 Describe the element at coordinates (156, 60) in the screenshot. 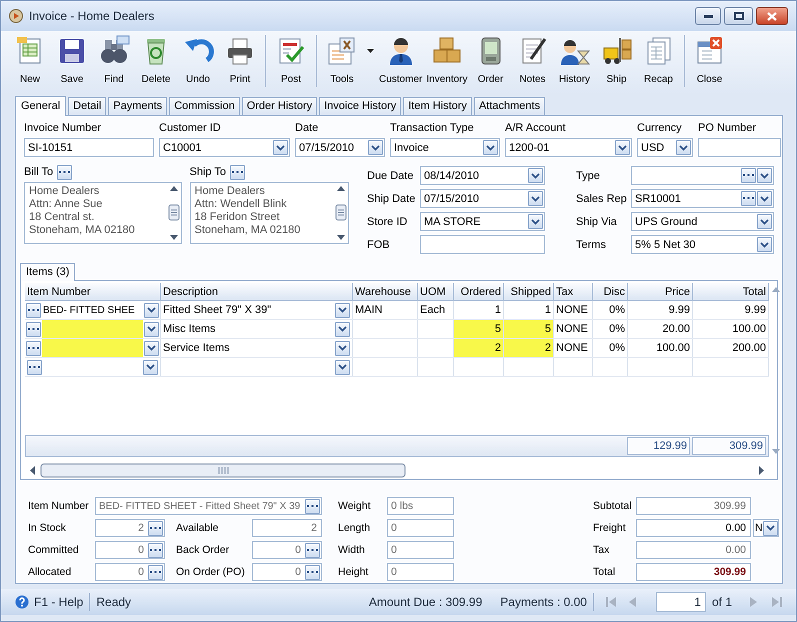

I see `toolbar-button: Delete` at that location.